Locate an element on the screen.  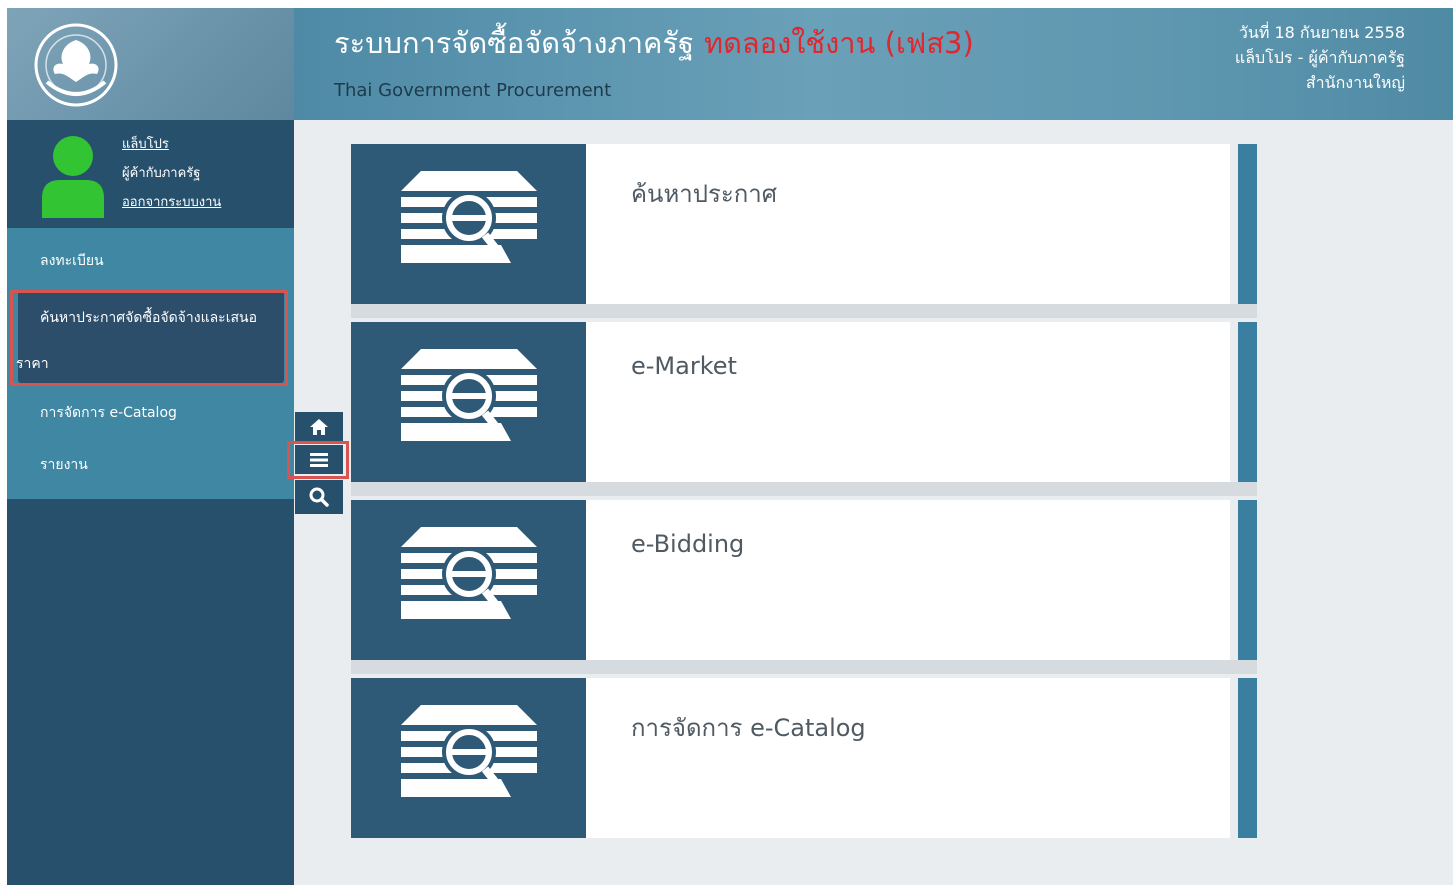
card-e-bidding: e-Bidding is located at coordinates (804, 580).